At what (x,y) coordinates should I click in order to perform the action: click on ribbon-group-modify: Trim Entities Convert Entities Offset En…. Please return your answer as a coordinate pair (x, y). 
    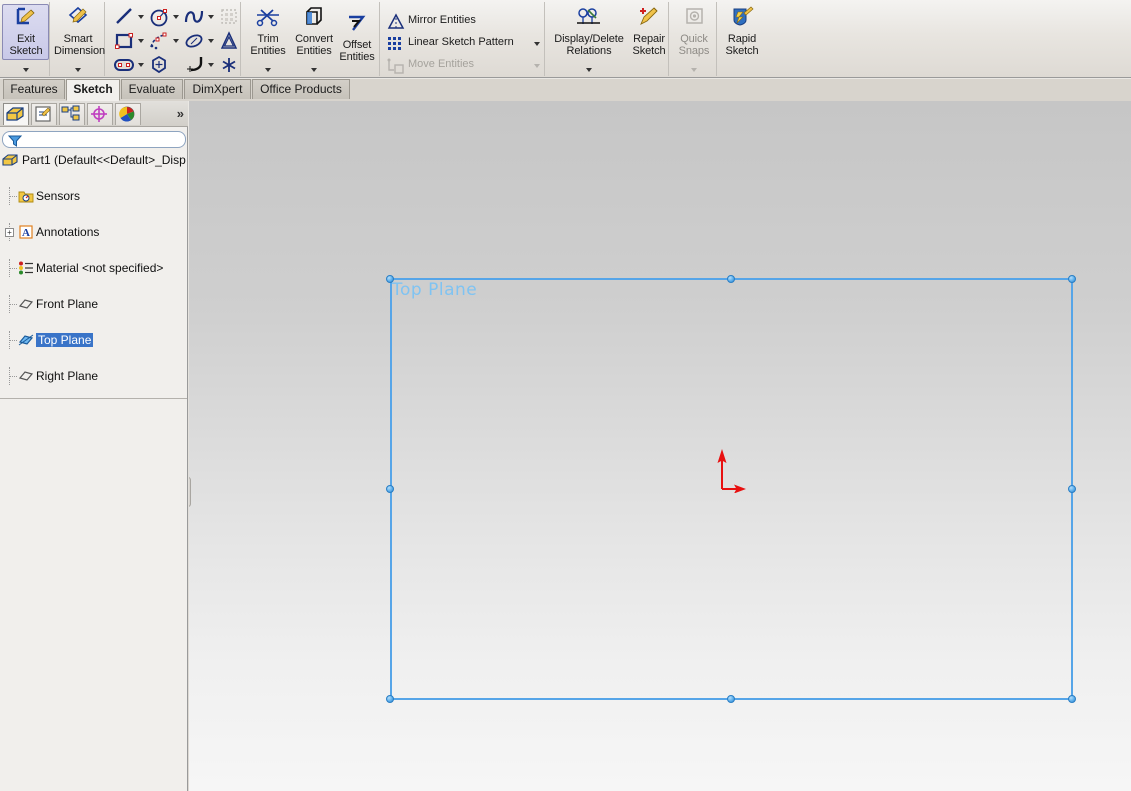
    Looking at the image, I should click on (311, 39).